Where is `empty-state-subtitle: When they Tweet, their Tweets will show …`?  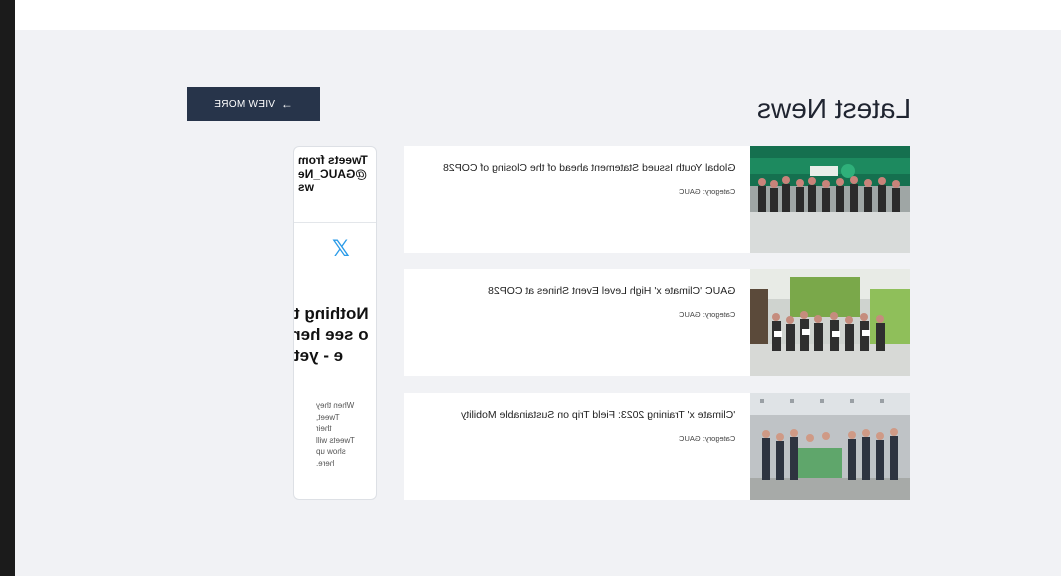 empty-state-subtitle: When they Tweet, their Tweets will show … is located at coordinates (335, 434).